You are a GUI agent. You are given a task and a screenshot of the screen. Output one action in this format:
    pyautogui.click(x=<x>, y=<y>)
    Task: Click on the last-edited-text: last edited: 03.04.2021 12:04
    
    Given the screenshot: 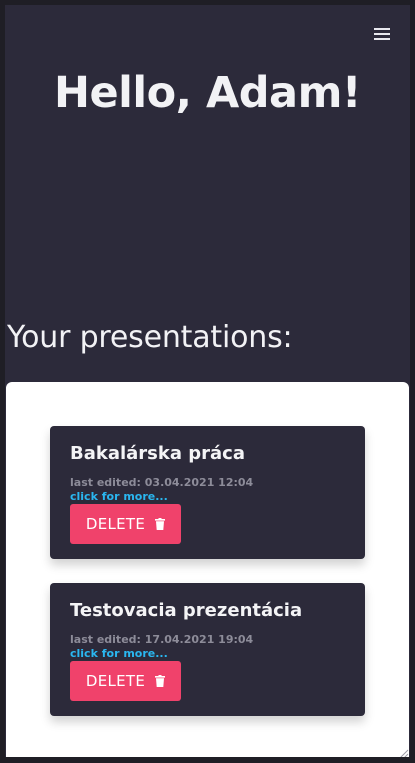 What is the action you would take?
    pyautogui.click(x=162, y=482)
    